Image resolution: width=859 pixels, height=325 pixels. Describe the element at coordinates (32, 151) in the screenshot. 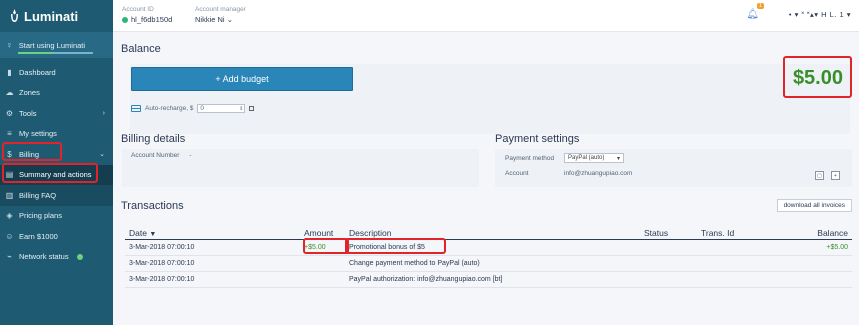

I see `annotation-highlight-billing` at that location.